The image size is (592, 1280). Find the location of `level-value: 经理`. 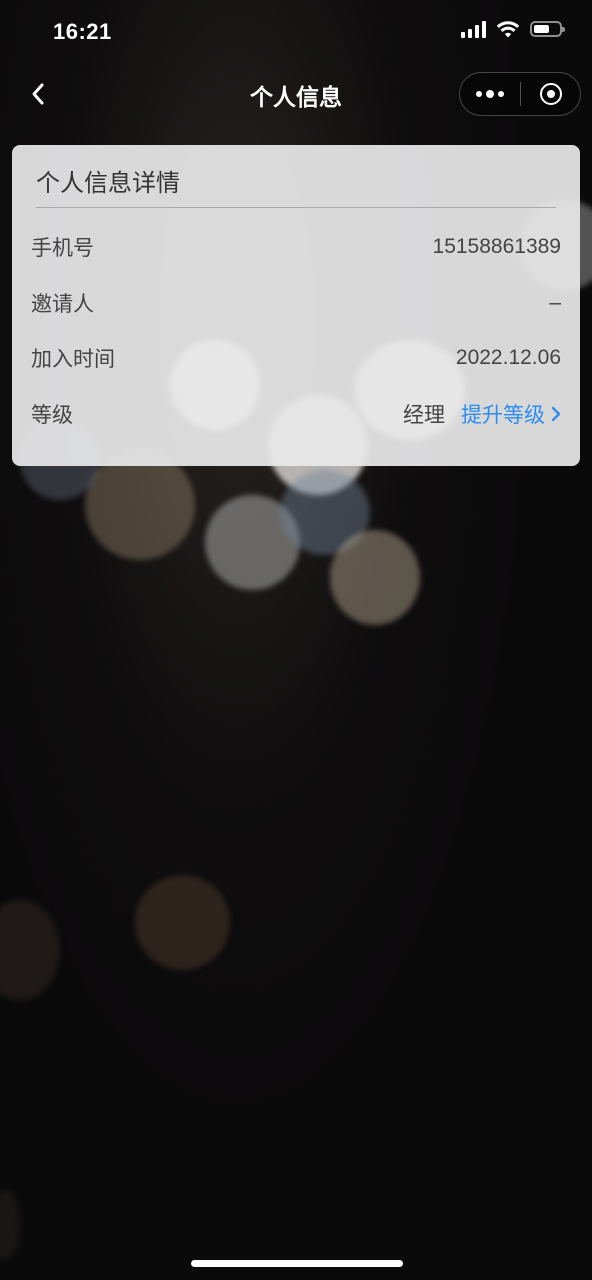

level-value: 经理 is located at coordinates (424, 415).